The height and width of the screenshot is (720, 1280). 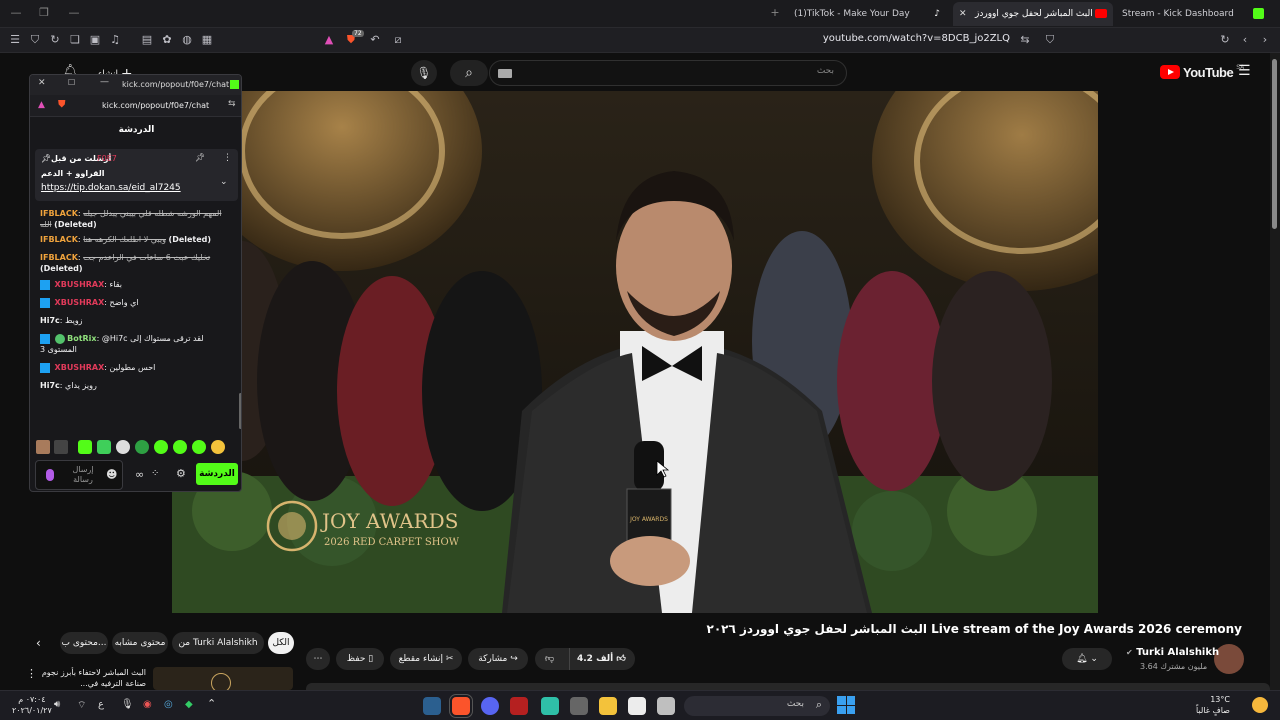 I want to click on unpin-icon: 📌︎, so click(x=200, y=157).